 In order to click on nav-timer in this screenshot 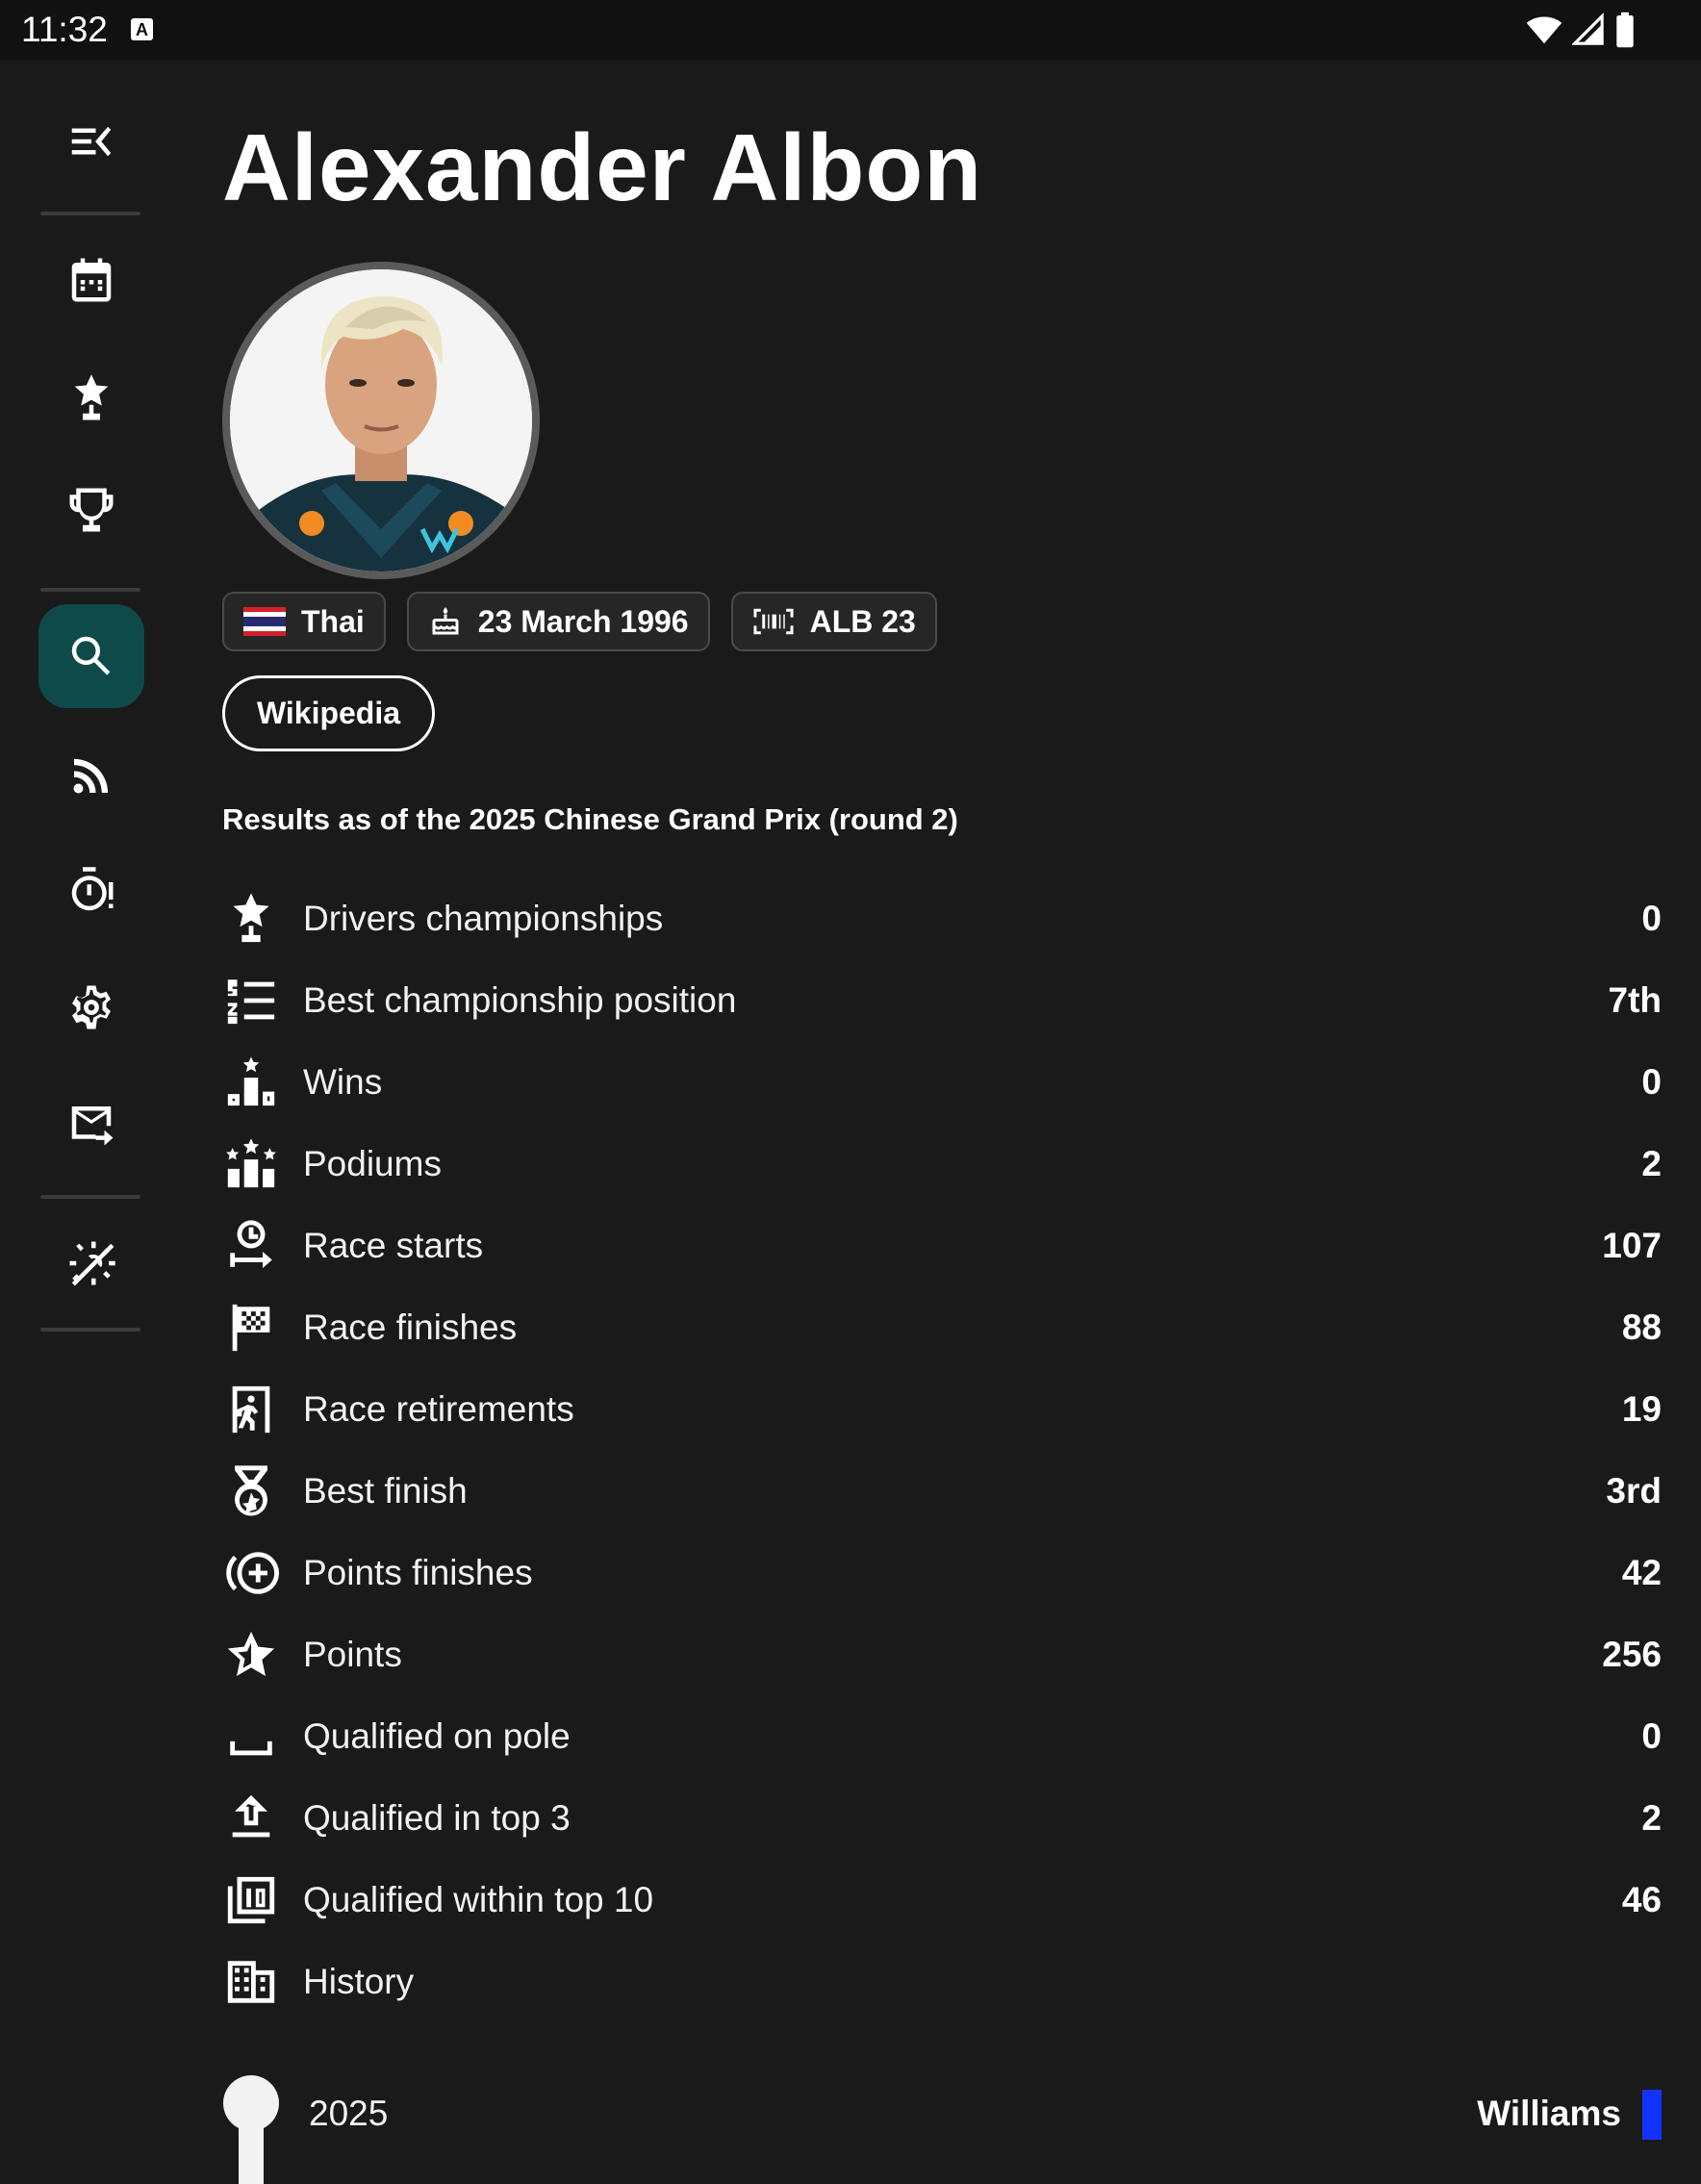, I will do `click(91, 891)`.